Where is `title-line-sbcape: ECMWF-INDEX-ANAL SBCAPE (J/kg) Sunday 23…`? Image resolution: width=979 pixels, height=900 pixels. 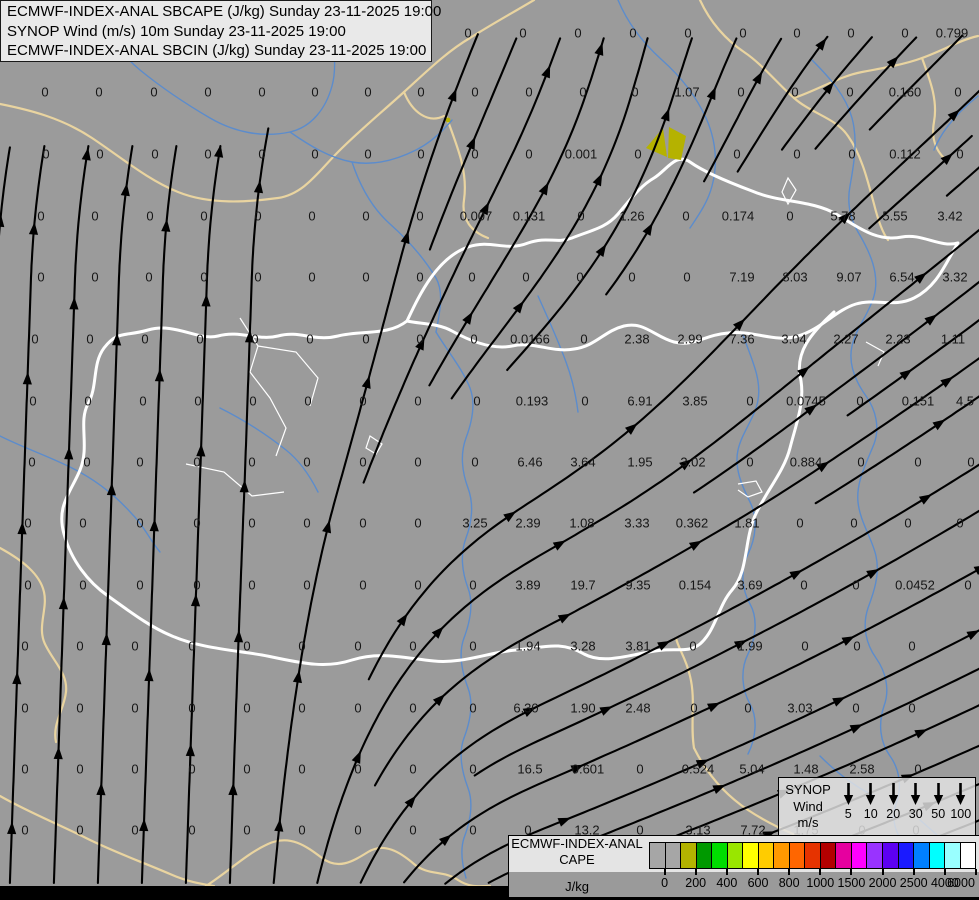
title-line-sbcape: ECMWF-INDEX-ANAL SBCAPE (J/kg) Sunday 23… is located at coordinates (224, 11).